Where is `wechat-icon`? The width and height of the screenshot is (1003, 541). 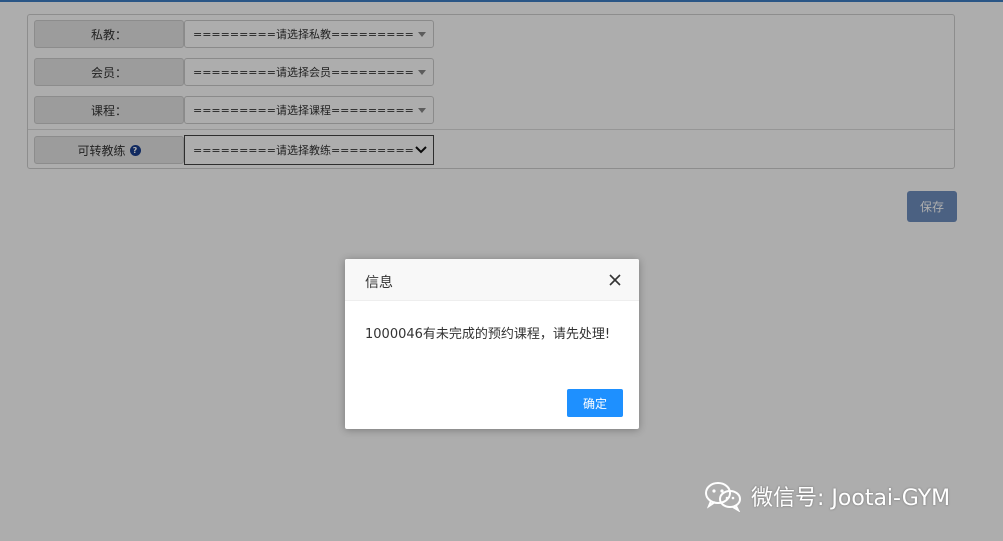 wechat-icon is located at coordinates (723, 497).